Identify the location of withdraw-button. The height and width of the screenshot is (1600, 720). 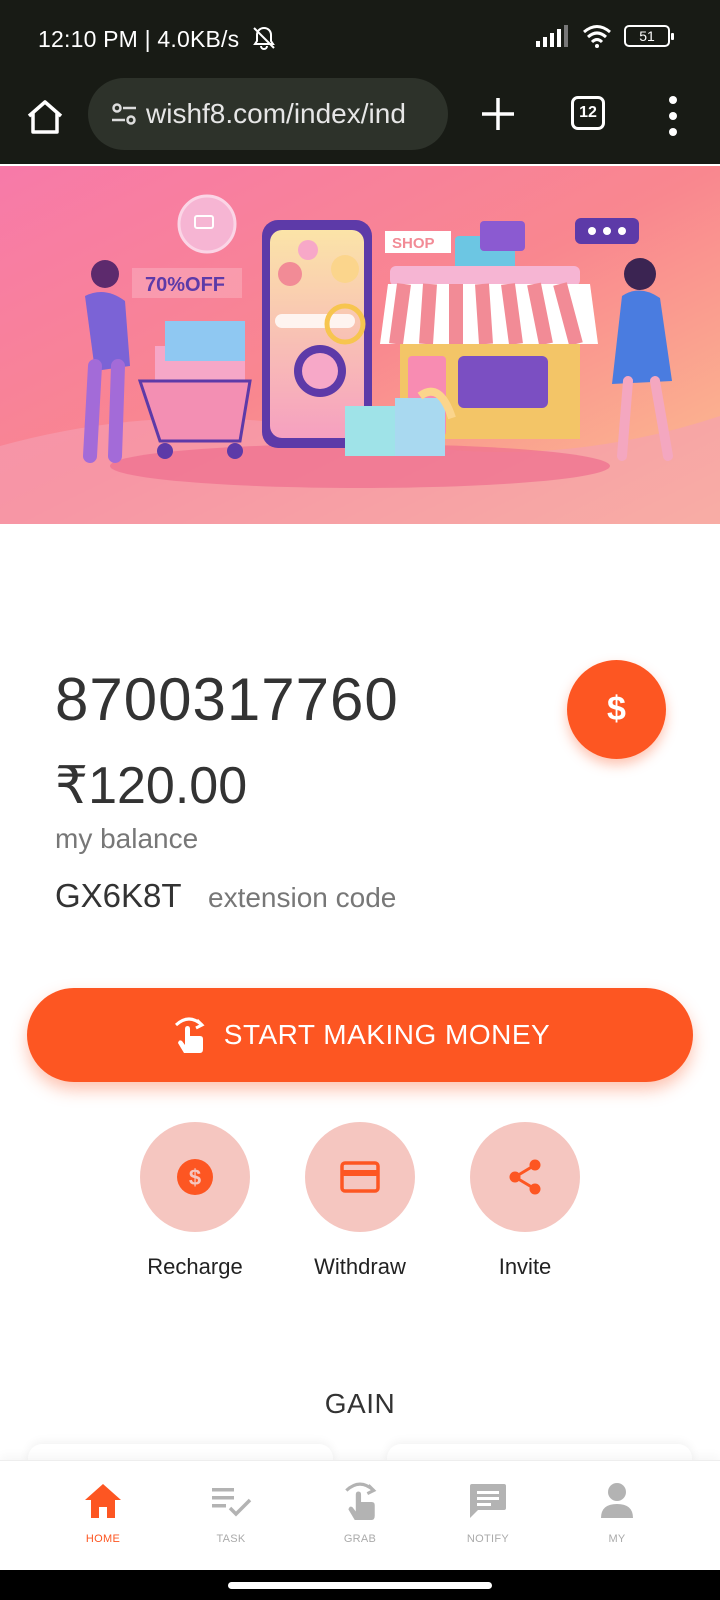
(360, 1177).